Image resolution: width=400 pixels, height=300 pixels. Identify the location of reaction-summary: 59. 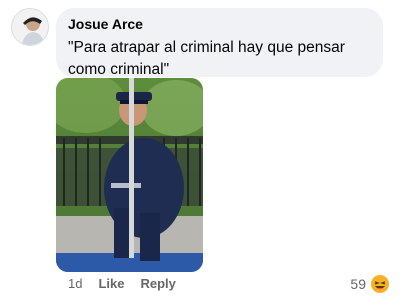
(369, 284).